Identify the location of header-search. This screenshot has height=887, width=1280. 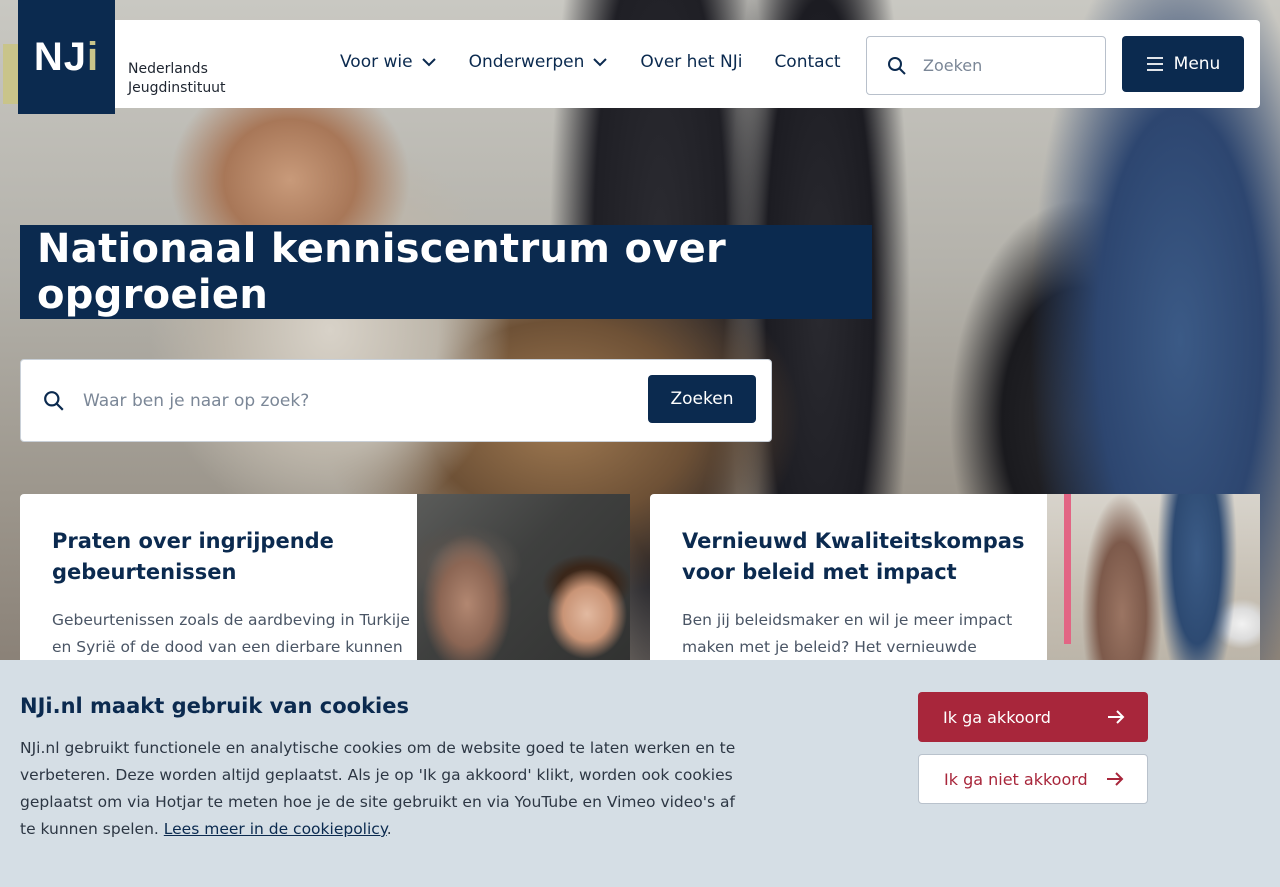
(986, 65).